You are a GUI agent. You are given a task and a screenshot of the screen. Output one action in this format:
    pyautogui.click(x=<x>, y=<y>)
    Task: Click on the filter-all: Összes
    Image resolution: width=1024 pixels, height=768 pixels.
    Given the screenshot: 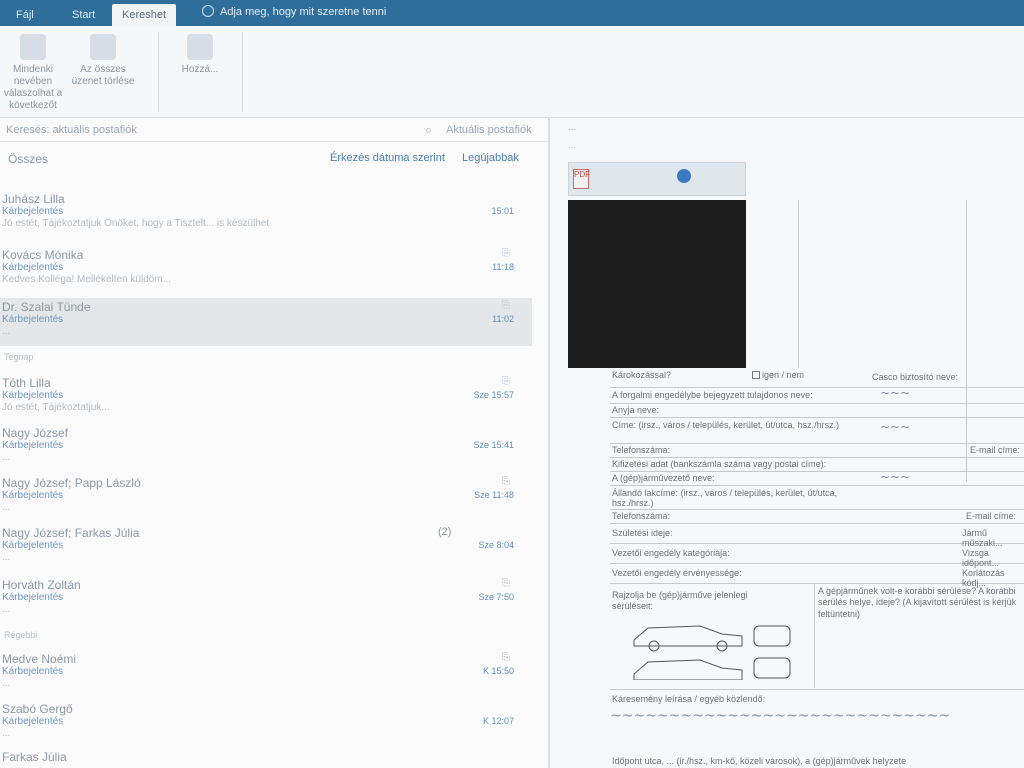 What is the action you would take?
    pyautogui.click(x=28, y=159)
    